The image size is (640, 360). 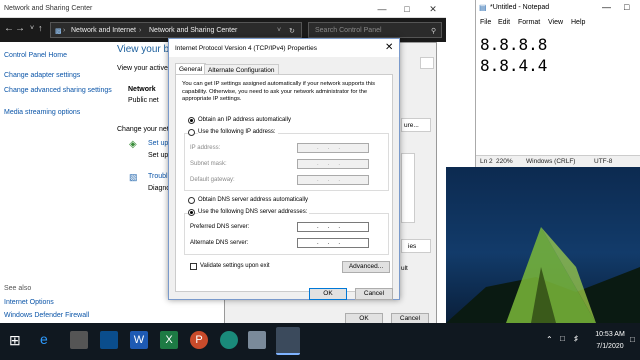 I want to click on breadcrumb-item: Network and Sharing Center, so click(x=193, y=30).